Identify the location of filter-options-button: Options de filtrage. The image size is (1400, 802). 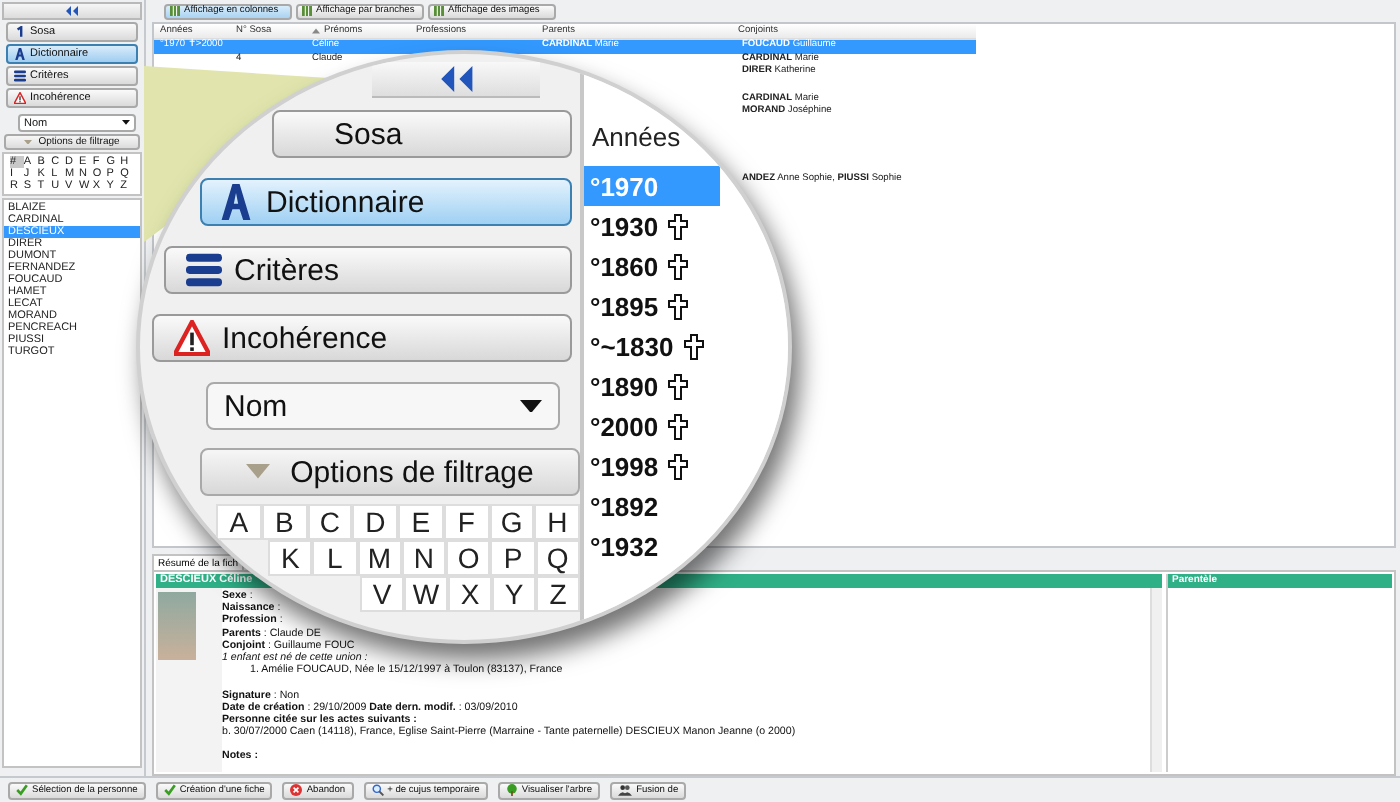
(390, 472).